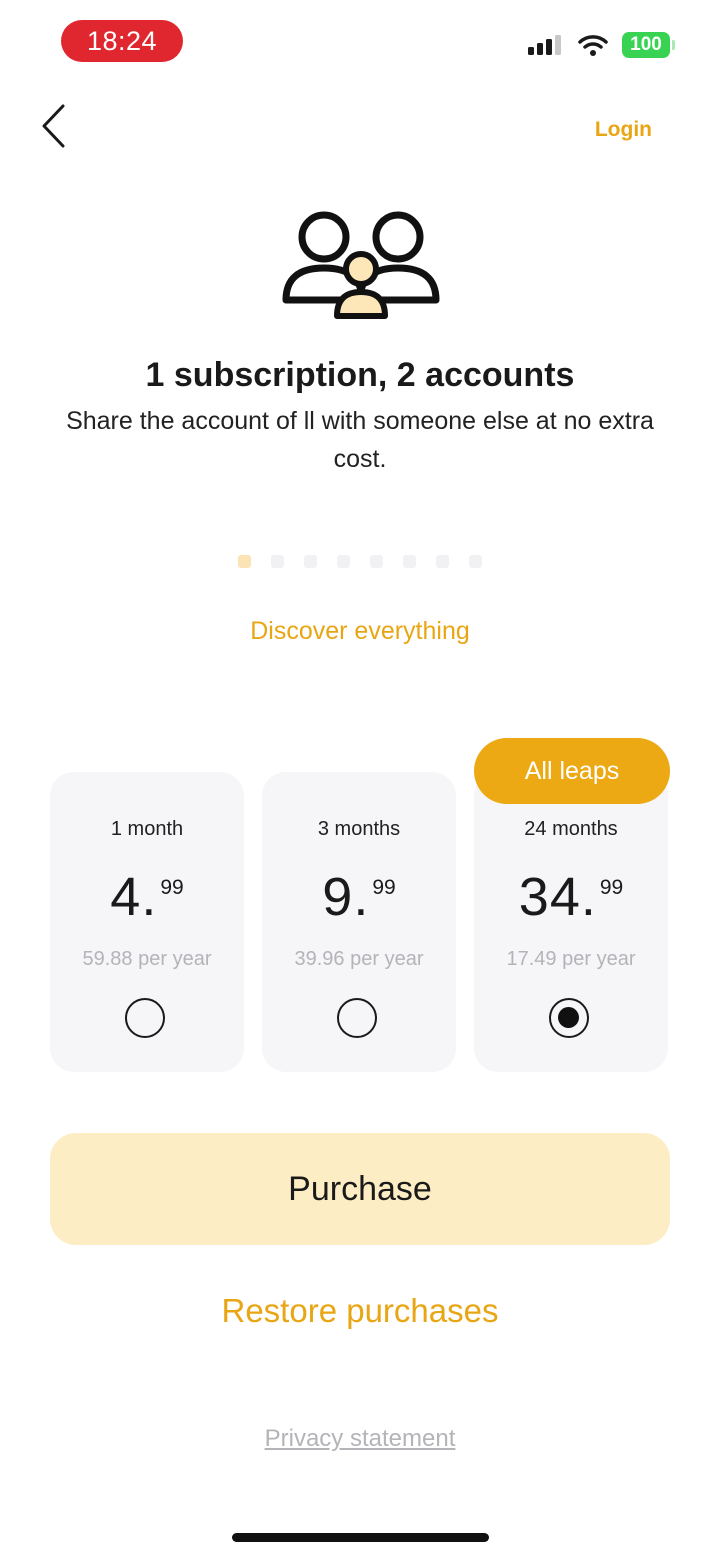  I want to click on plan-radio-selected, so click(569, 1018).